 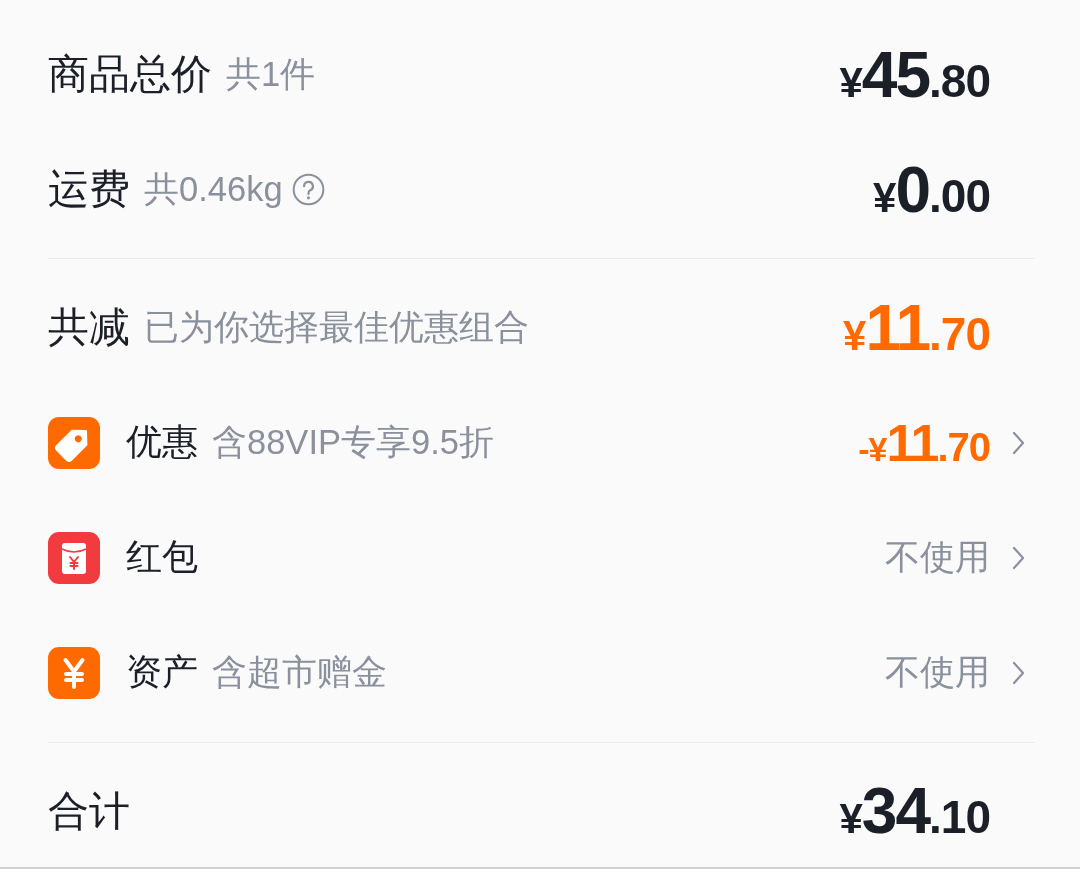 What do you see at coordinates (931, 189) in the screenshot?
I see `price-amount: ¥0.00` at bounding box center [931, 189].